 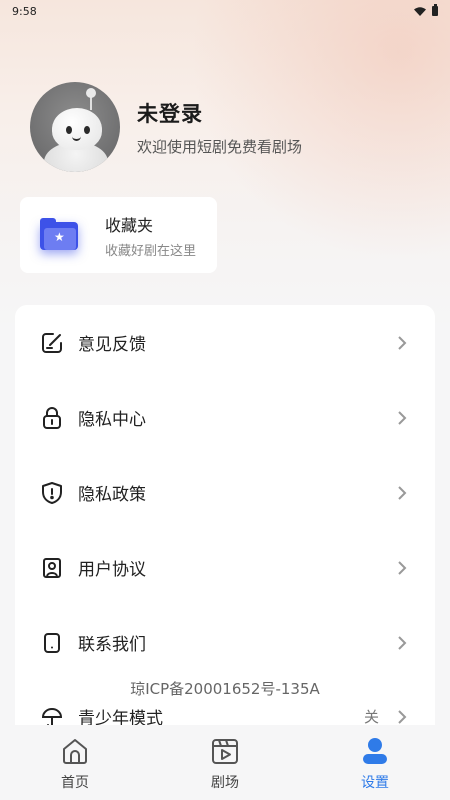 What do you see at coordinates (225, 751) in the screenshot?
I see `theater-icon` at bounding box center [225, 751].